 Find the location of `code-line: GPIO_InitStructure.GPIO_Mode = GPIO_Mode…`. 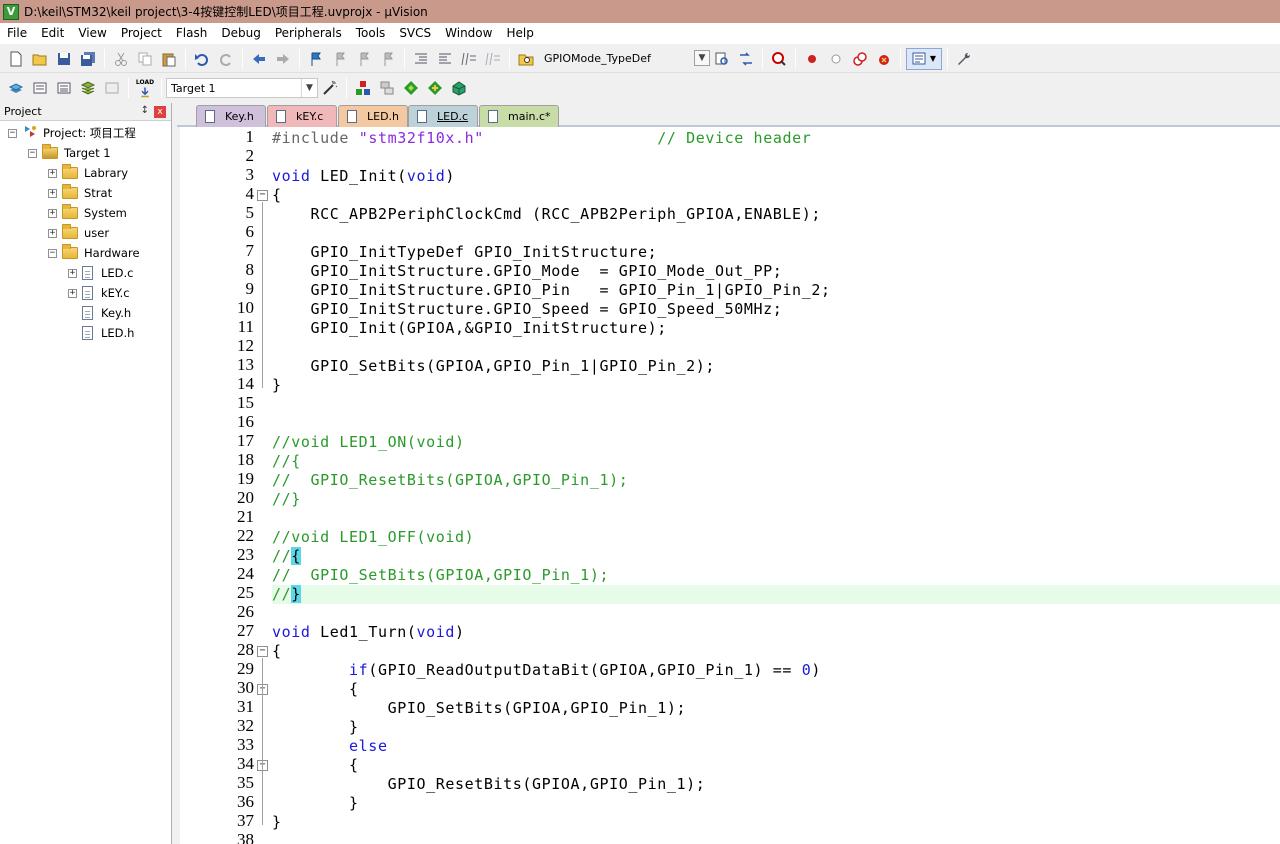

code-line: GPIO_InitStructure.GPIO_Mode = GPIO_Mode… is located at coordinates (527, 271).